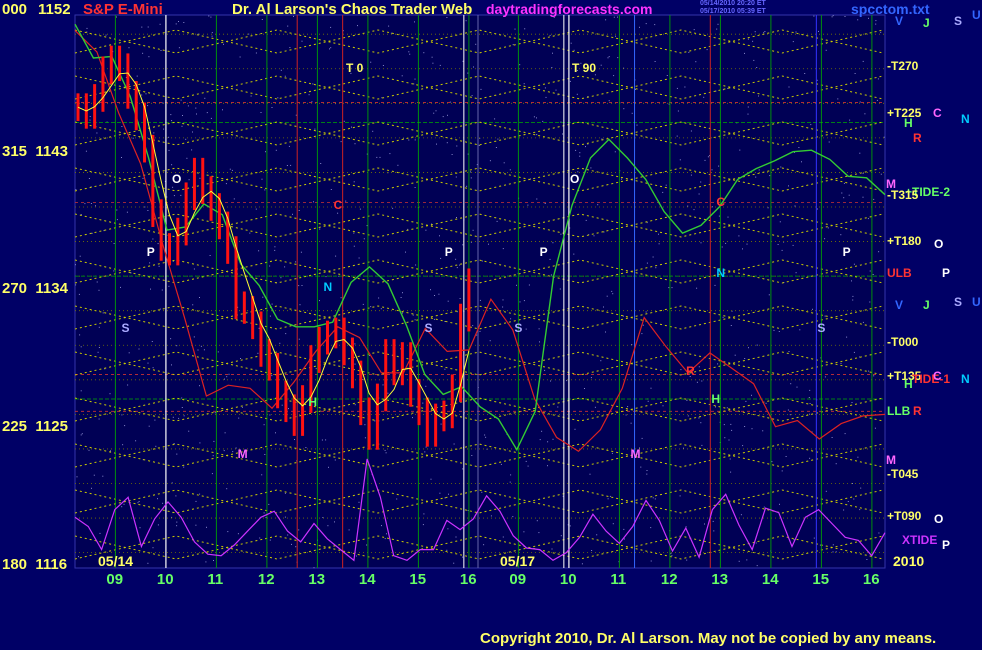  I want to click on chart-point-label: P, so click(543, 251).